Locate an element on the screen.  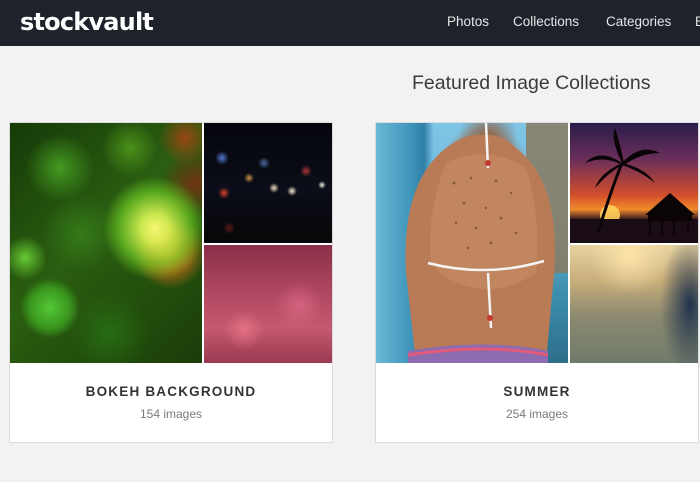
collection-title: BOKEH BACKGROUND is located at coordinates (171, 391).